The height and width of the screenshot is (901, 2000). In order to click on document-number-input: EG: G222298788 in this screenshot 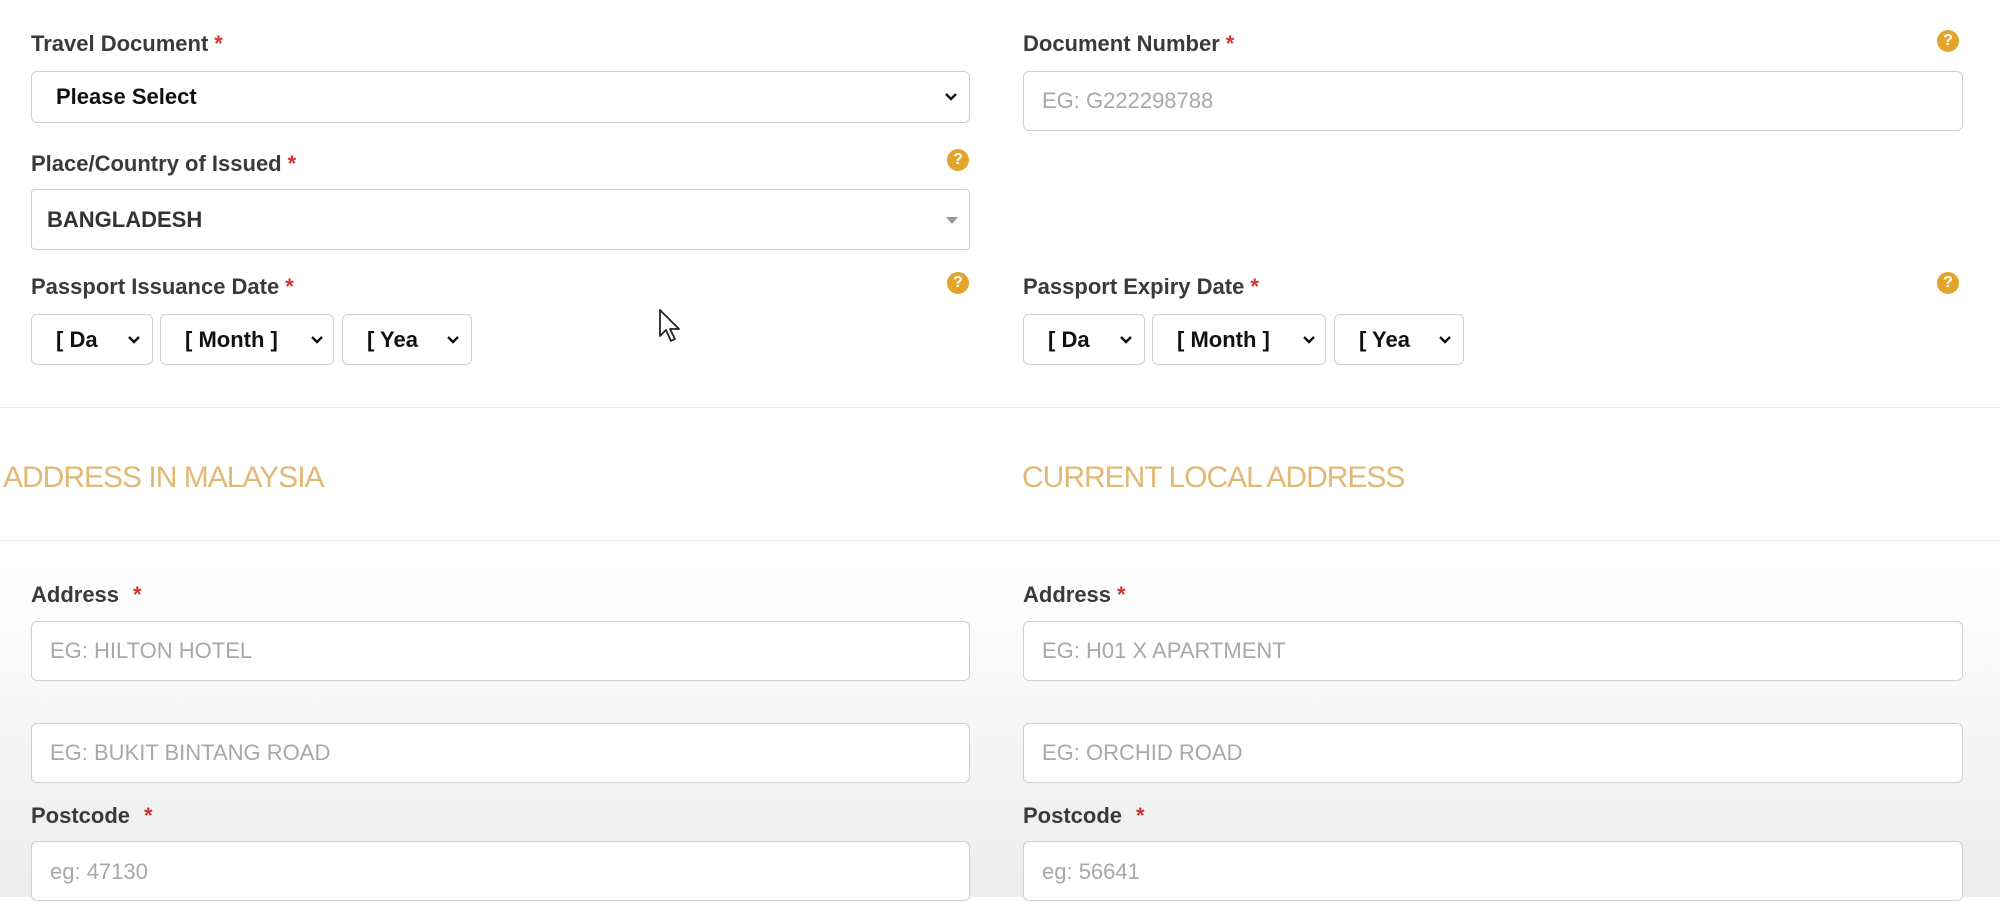, I will do `click(1493, 101)`.